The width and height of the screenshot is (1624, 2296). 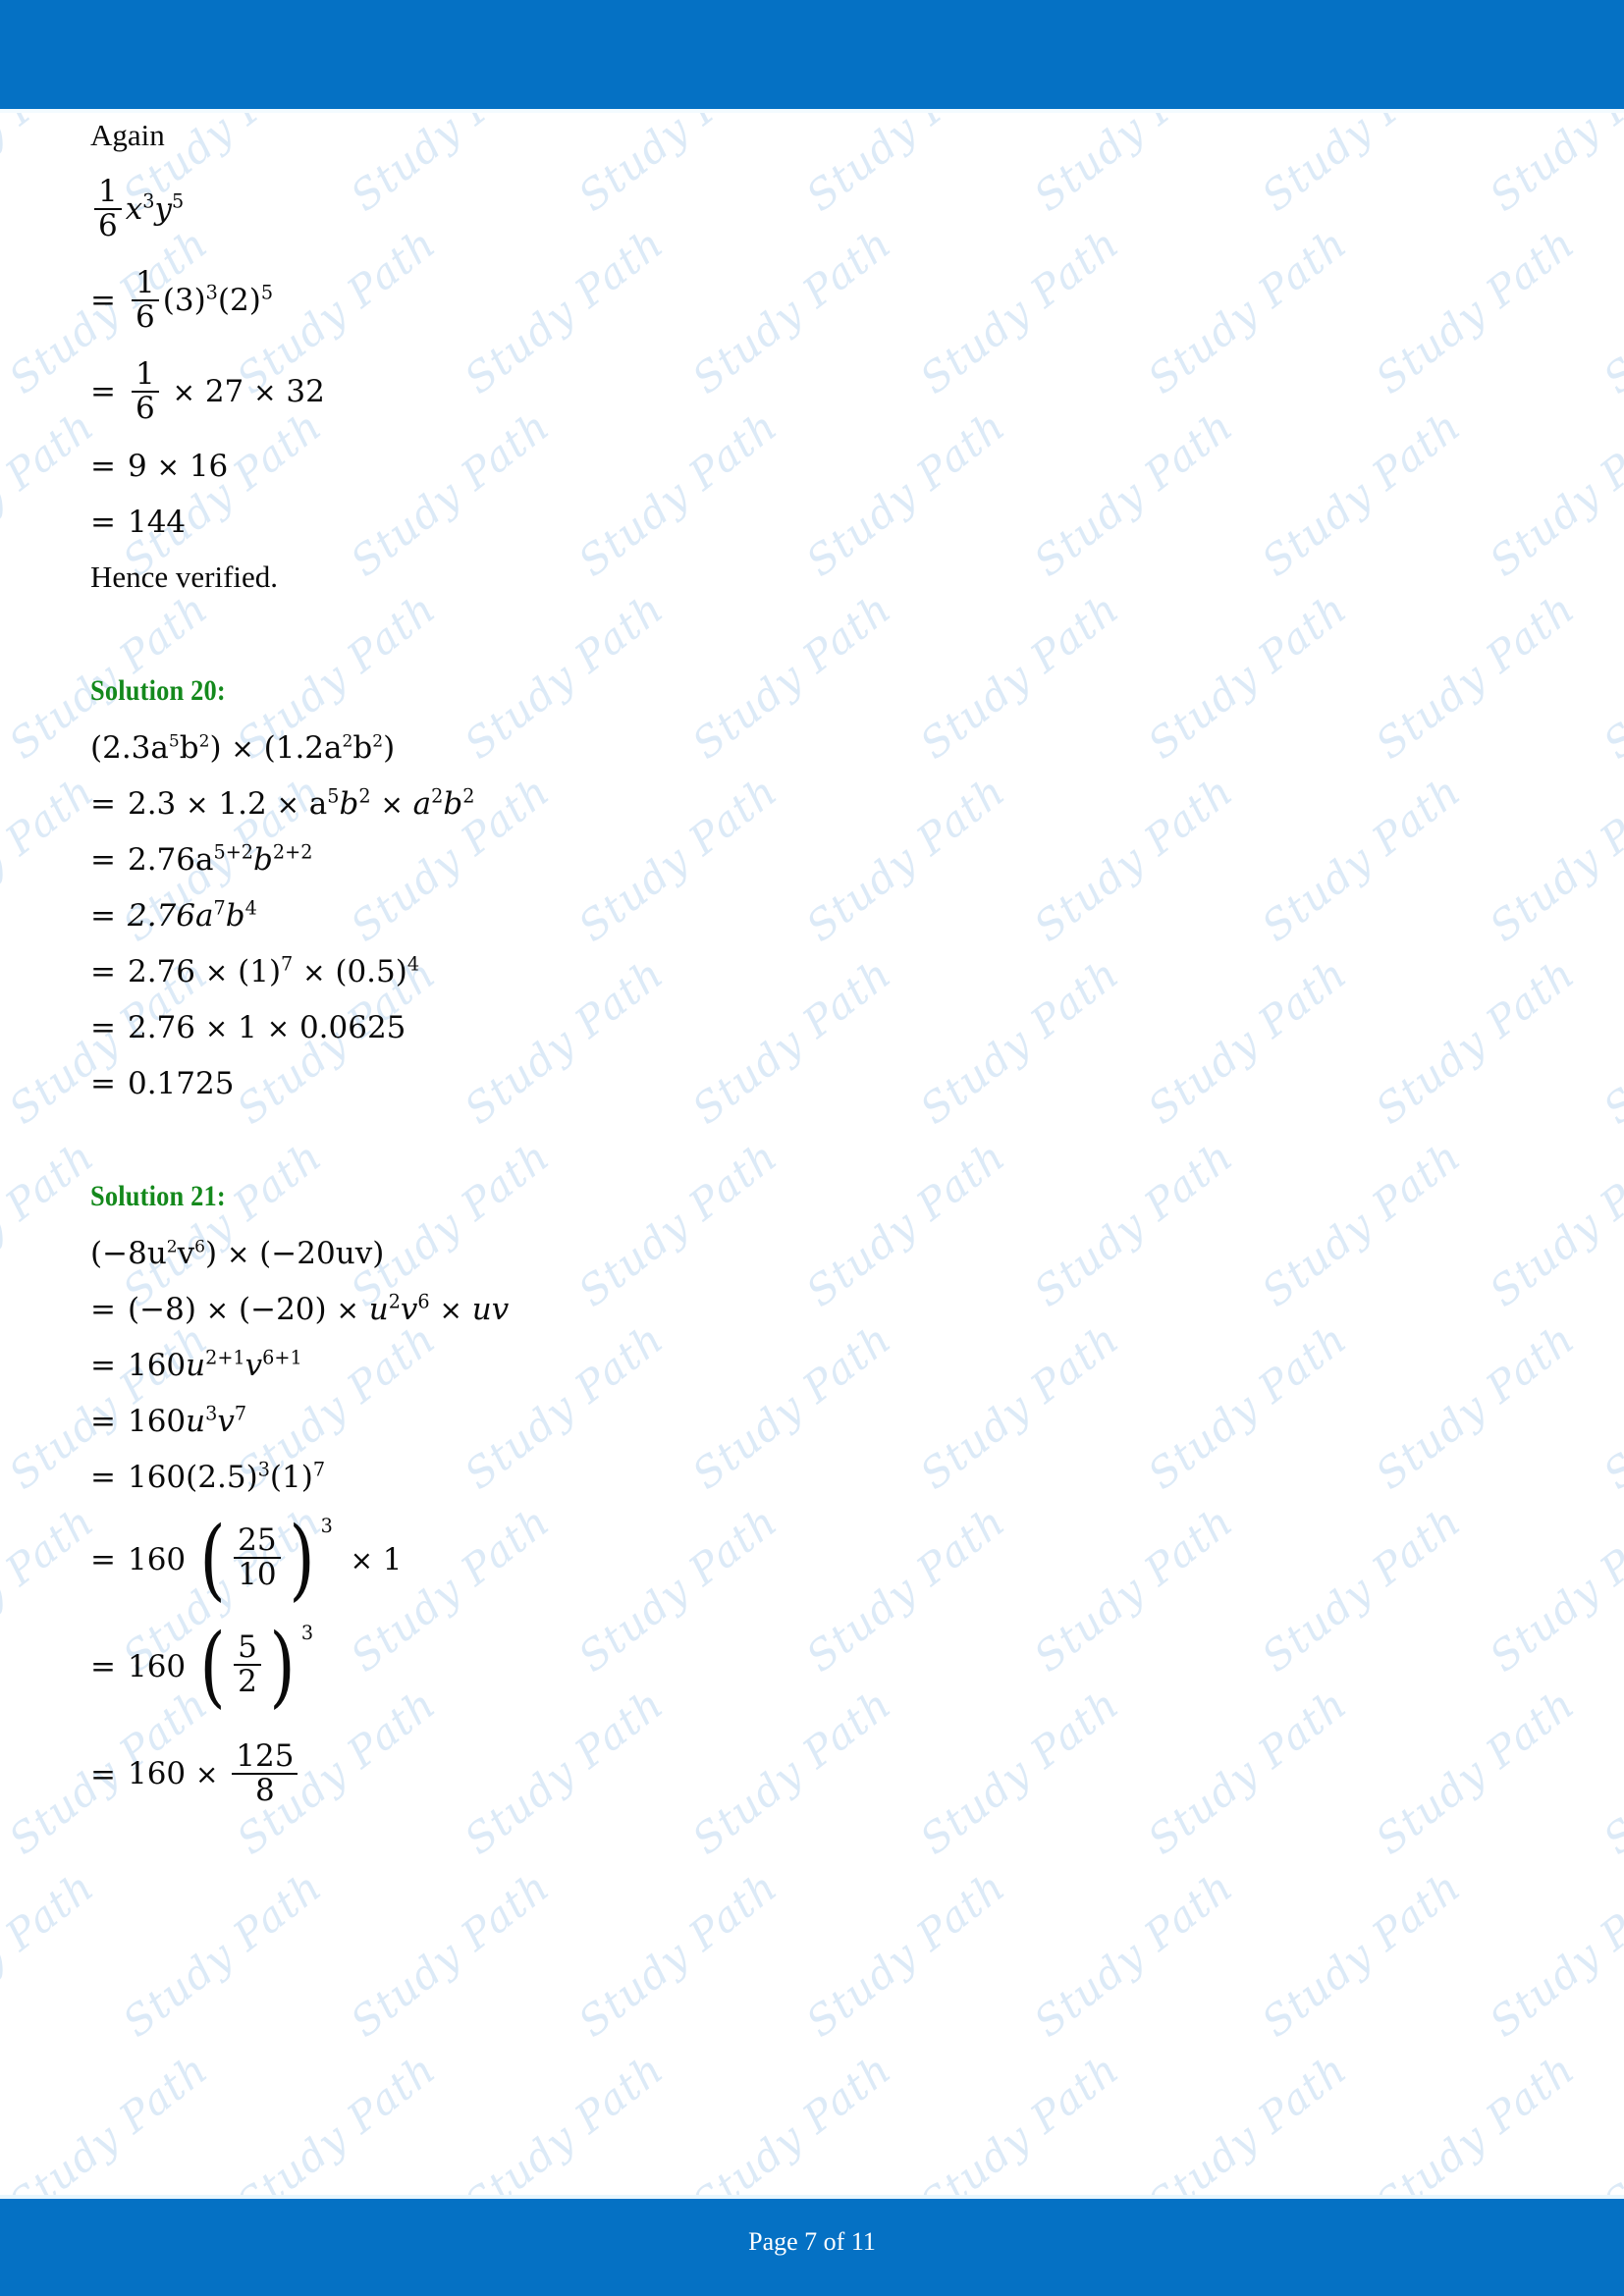 What do you see at coordinates (158, 691) in the screenshot?
I see `solution-20-heading: Solution 20:` at bounding box center [158, 691].